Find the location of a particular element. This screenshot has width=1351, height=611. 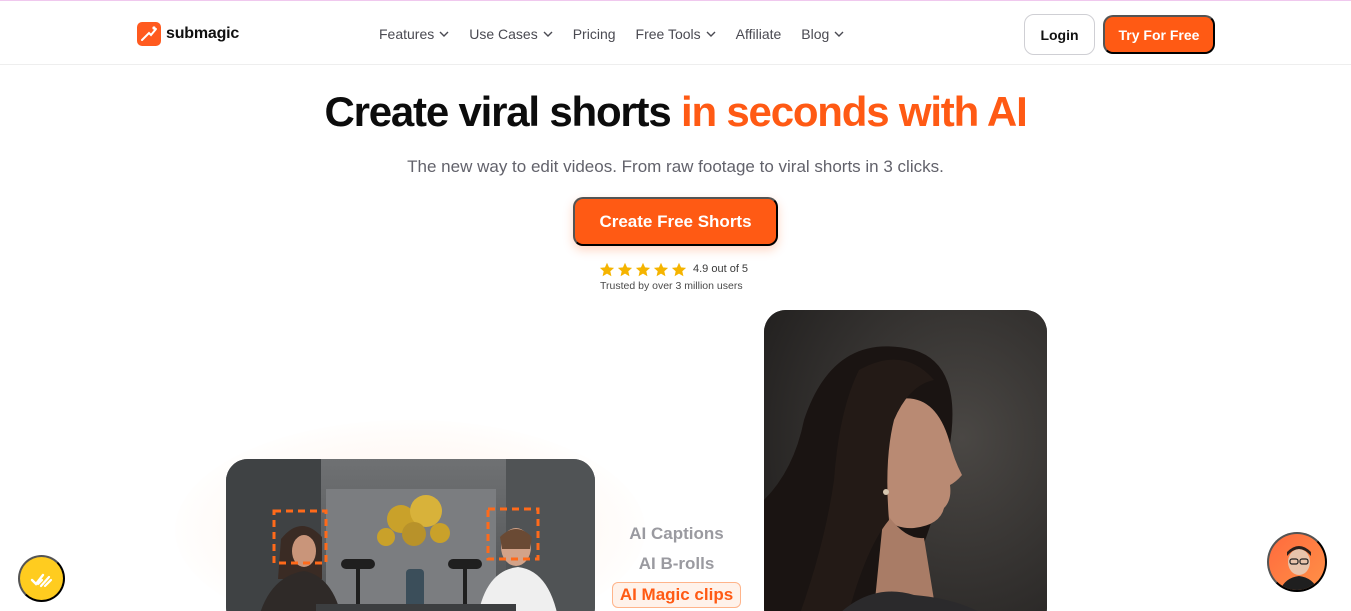

rating-trust-text: Trusted by over 3 million users is located at coordinates (671, 286).